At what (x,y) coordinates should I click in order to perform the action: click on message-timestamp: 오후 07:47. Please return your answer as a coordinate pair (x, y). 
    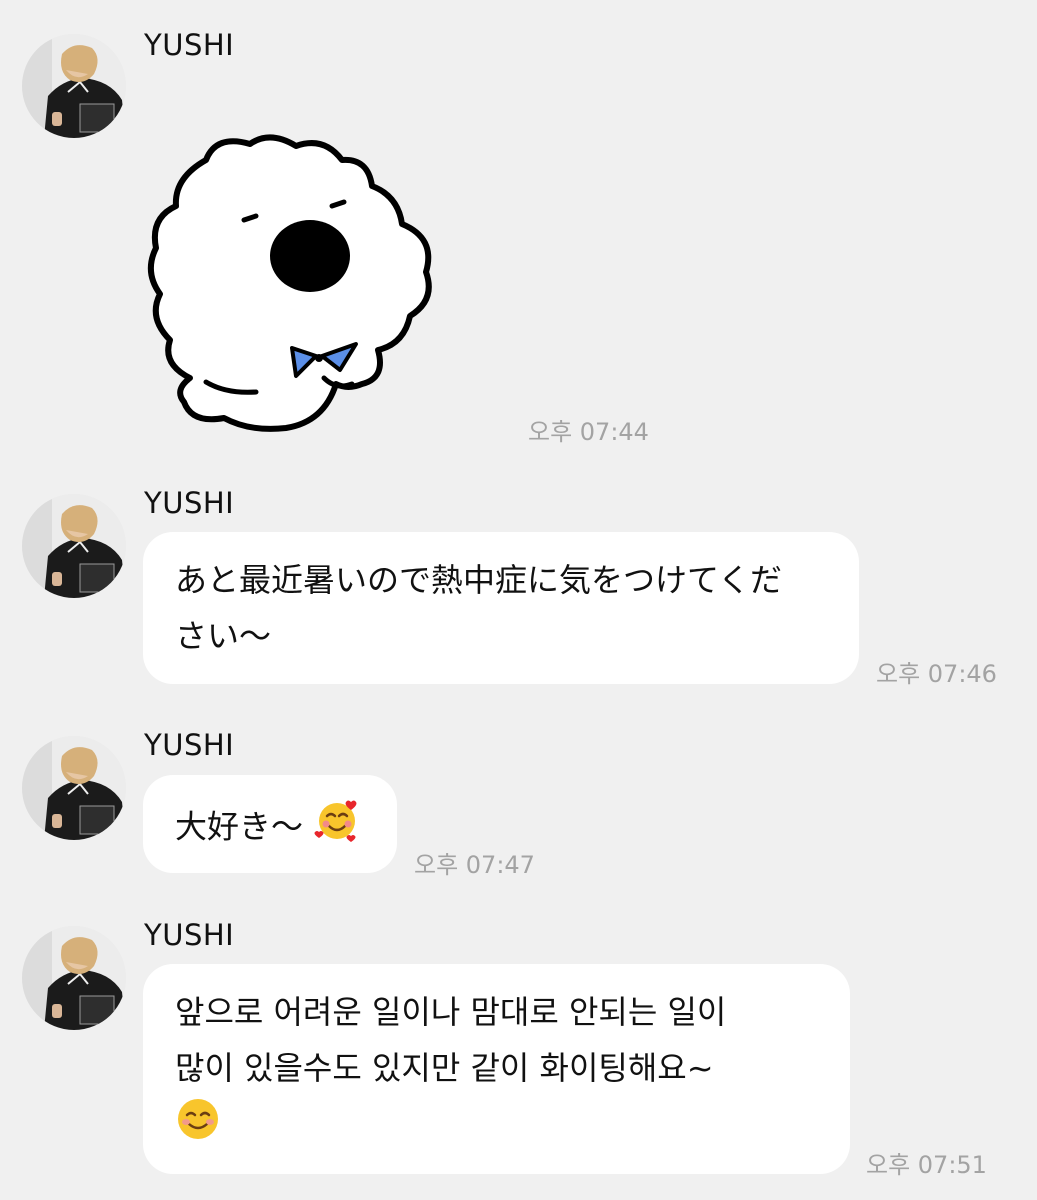
    Looking at the image, I should click on (474, 865).